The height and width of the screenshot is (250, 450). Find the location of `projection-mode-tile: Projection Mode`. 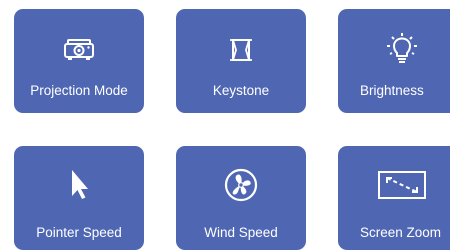

projection-mode-tile: Projection Mode is located at coordinates (79, 61).